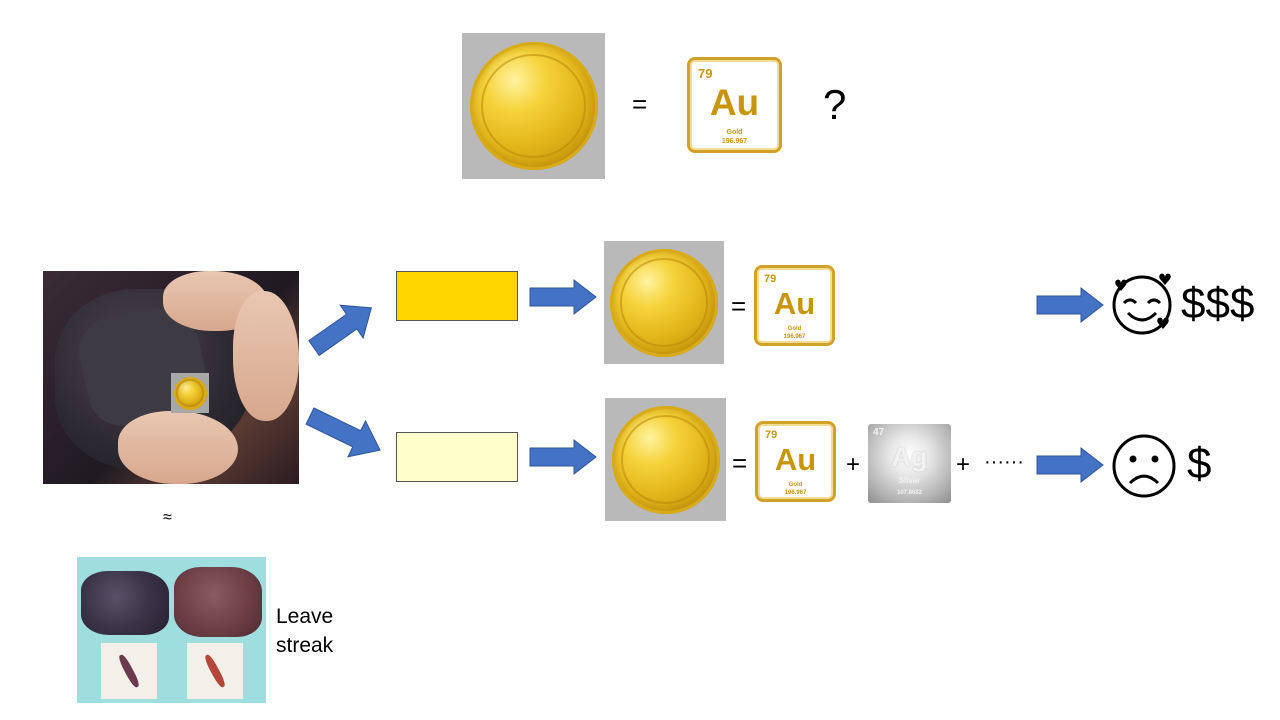 The height and width of the screenshot is (720, 1280). I want to click on gold-coin-photo-branch-top, so click(664, 302).